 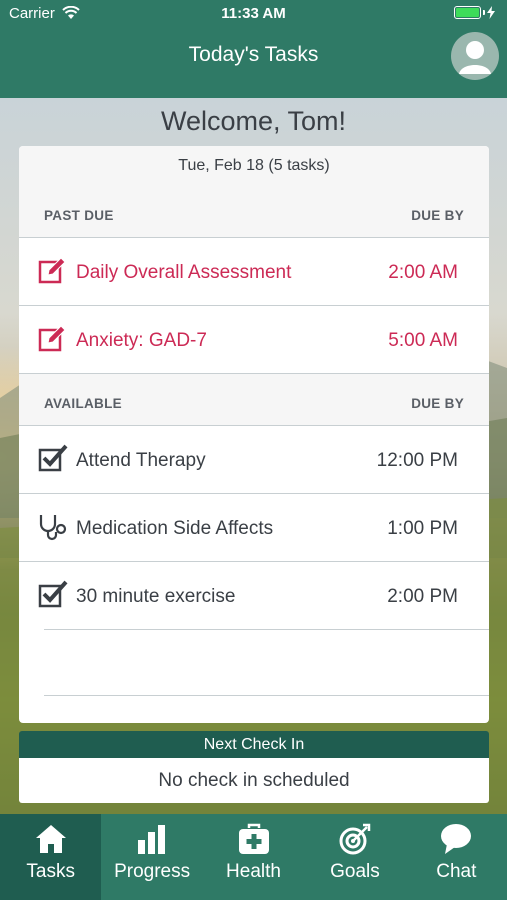 I want to click on task-row: Daily Overall Assessment 2:00 AM, so click(x=254, y=272).